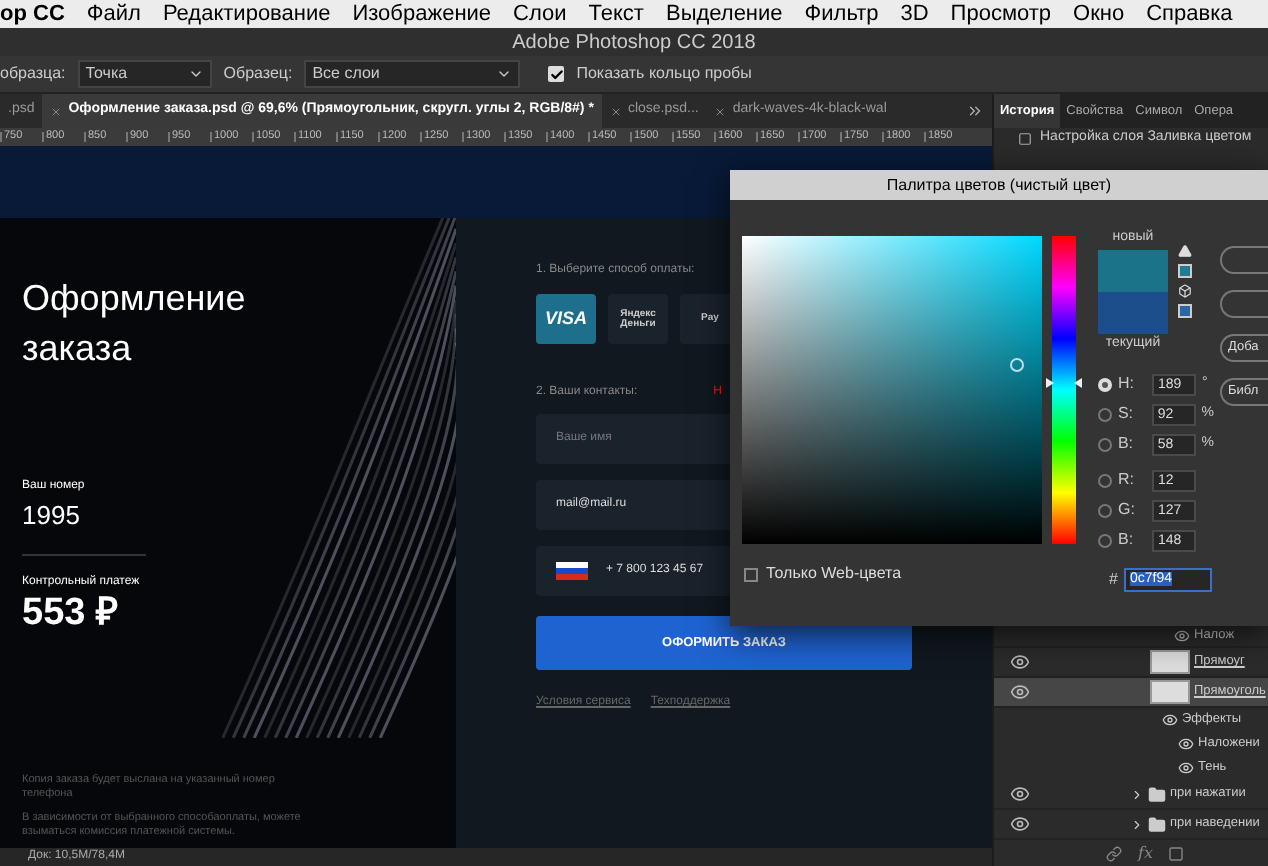  What do you see at coordinates (1127, 510) in the screenshot?
I see `value-label: G:` at bounding box center [1127, 510].